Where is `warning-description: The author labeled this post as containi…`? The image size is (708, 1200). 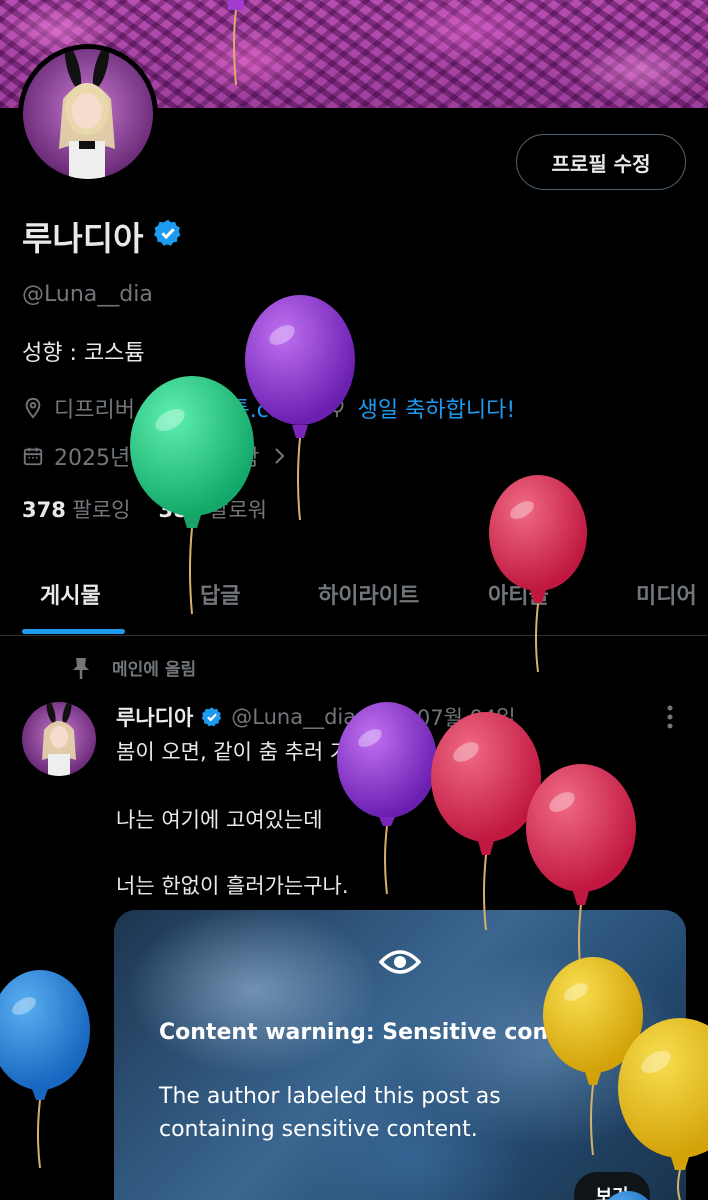 warning-description: The author labeled this post as containi… is located at coordinates (330, 1113).